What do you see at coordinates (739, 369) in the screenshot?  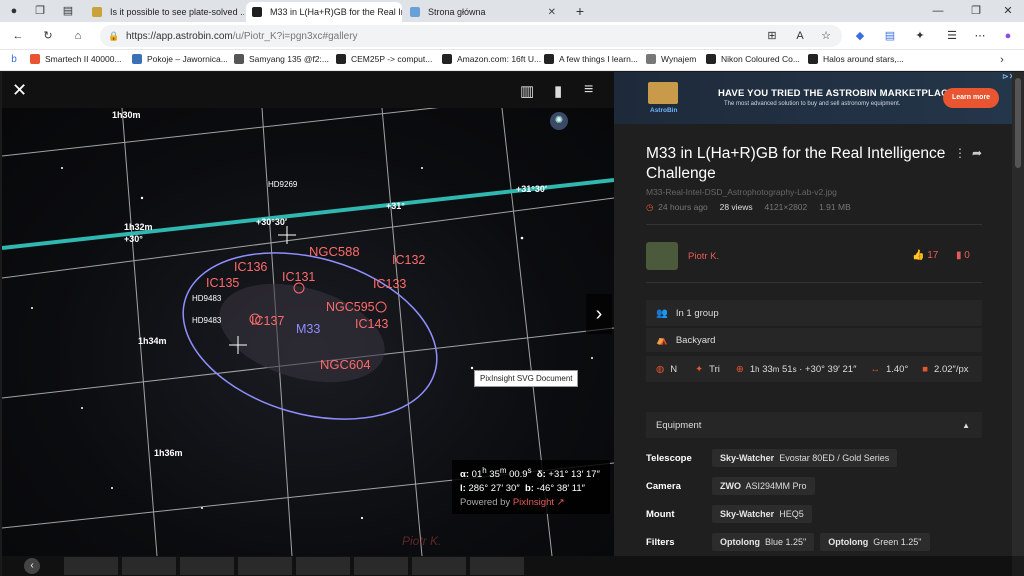 I see `crosshair-icon: ⊕` at bounding box center [739, 369].